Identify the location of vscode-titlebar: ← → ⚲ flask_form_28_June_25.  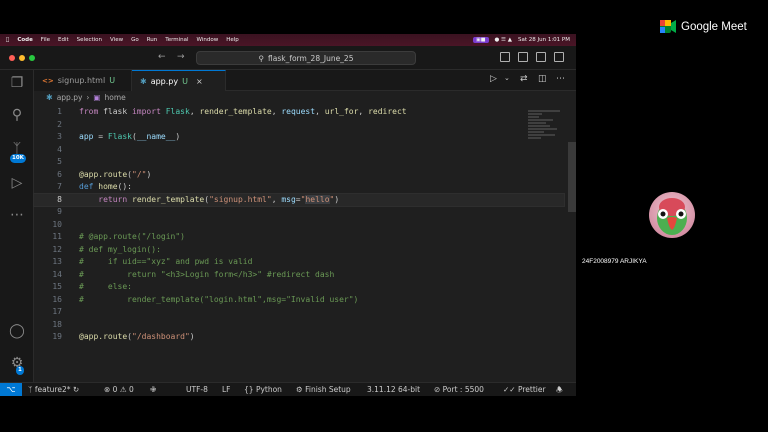
(288, 58).